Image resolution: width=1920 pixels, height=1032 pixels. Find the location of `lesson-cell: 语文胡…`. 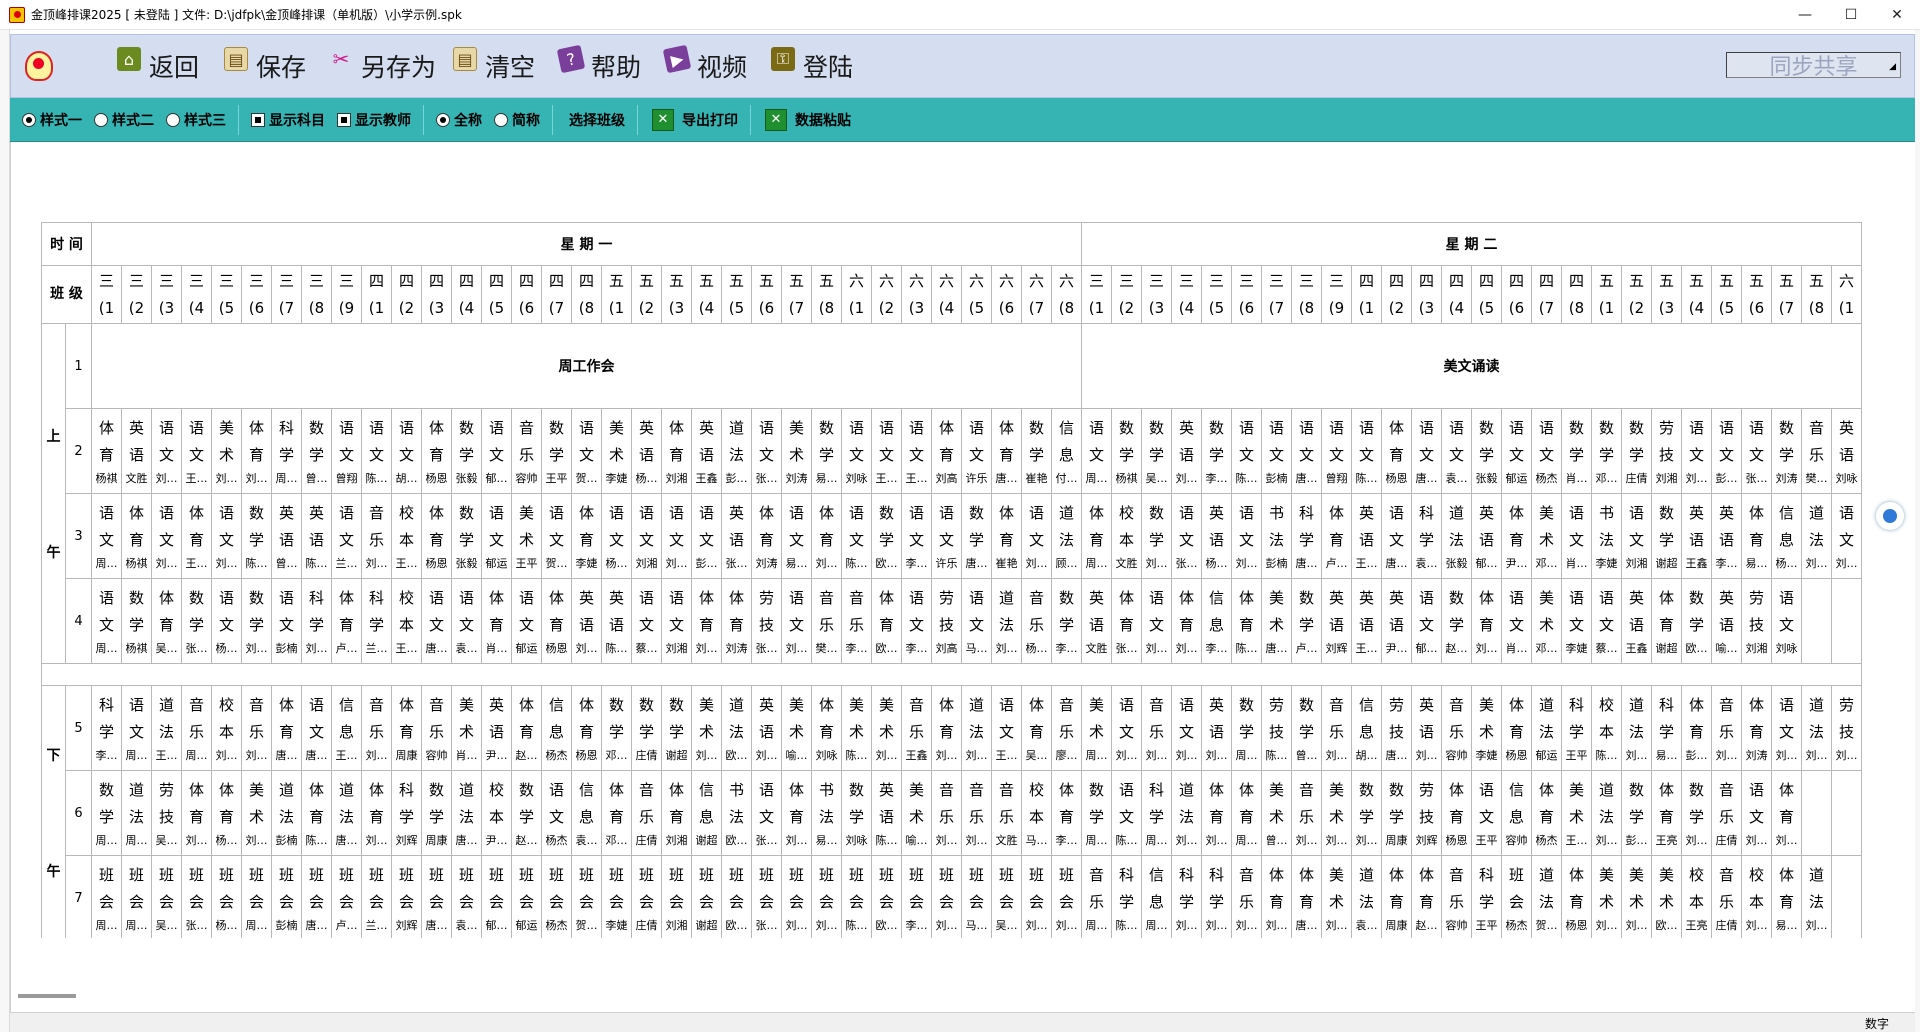

lesson-cell: 语文胡… is located at coordinates (406, 451).